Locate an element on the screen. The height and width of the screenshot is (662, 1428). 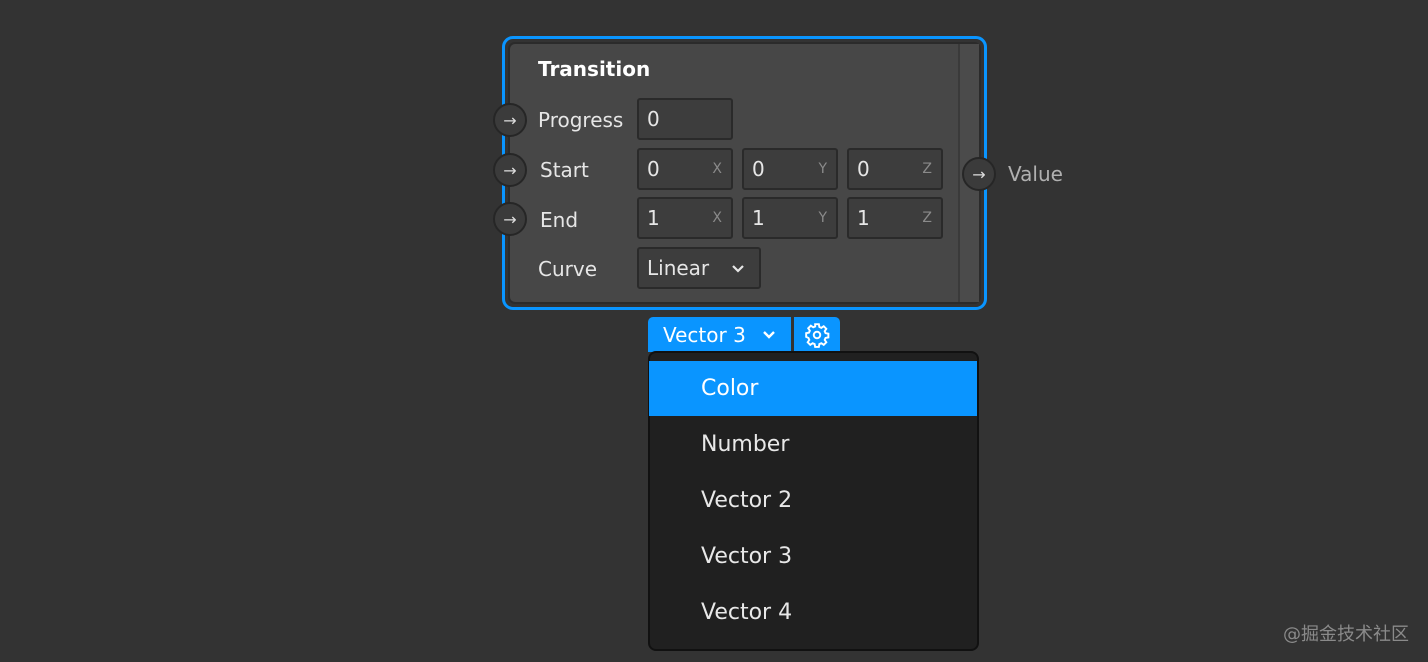
start-z-value: 0 is located at coordinates (863, 169).